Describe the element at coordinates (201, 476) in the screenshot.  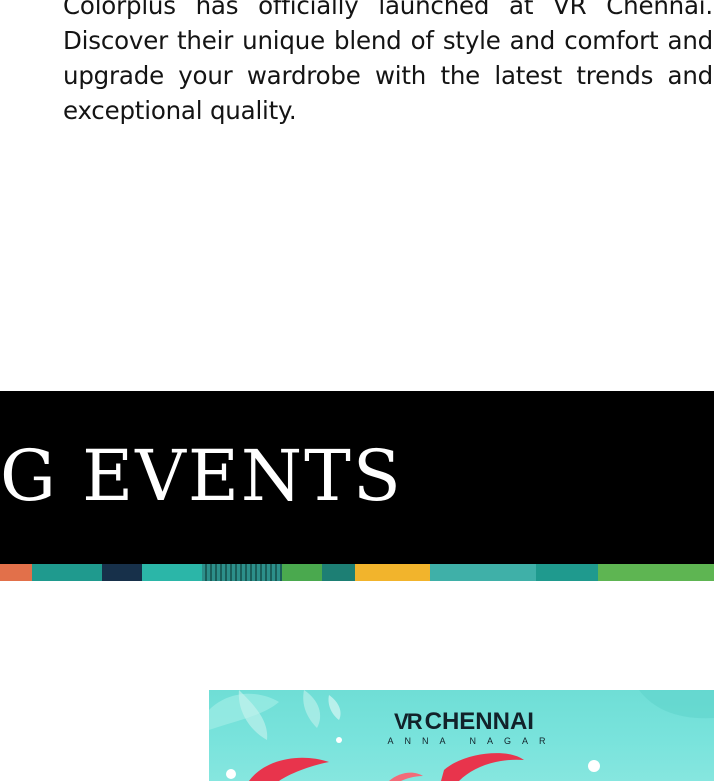
I see `section-title: G EVENTS` at that location.